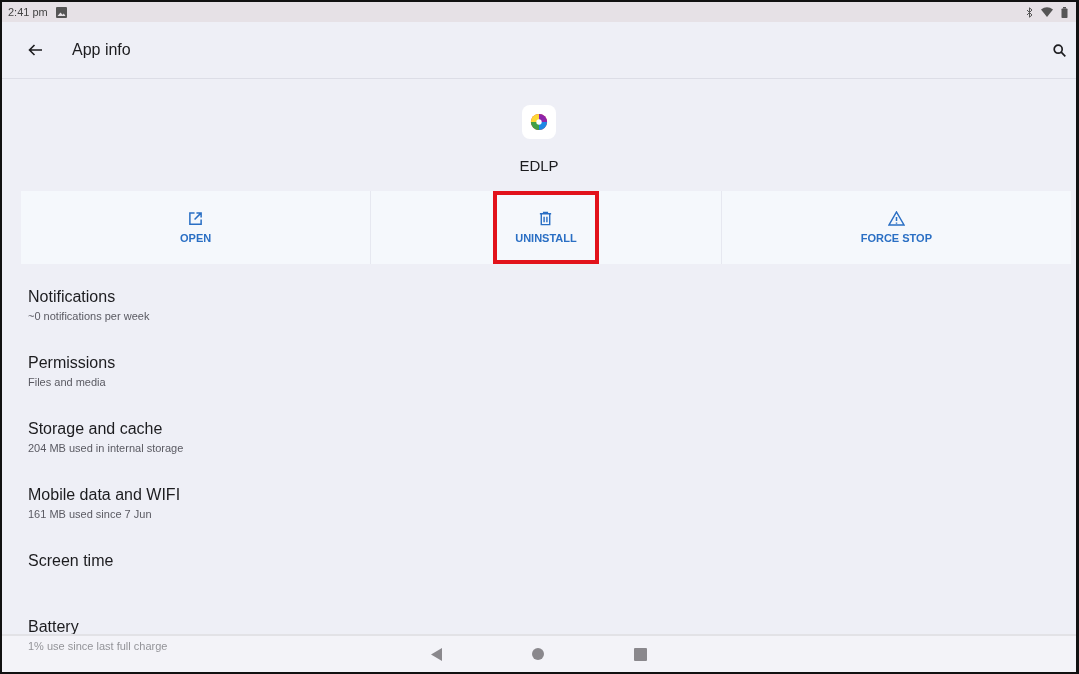 This screenshot has height=674, width=1079. I want to click on recents-square-icon, so click(640, 654).